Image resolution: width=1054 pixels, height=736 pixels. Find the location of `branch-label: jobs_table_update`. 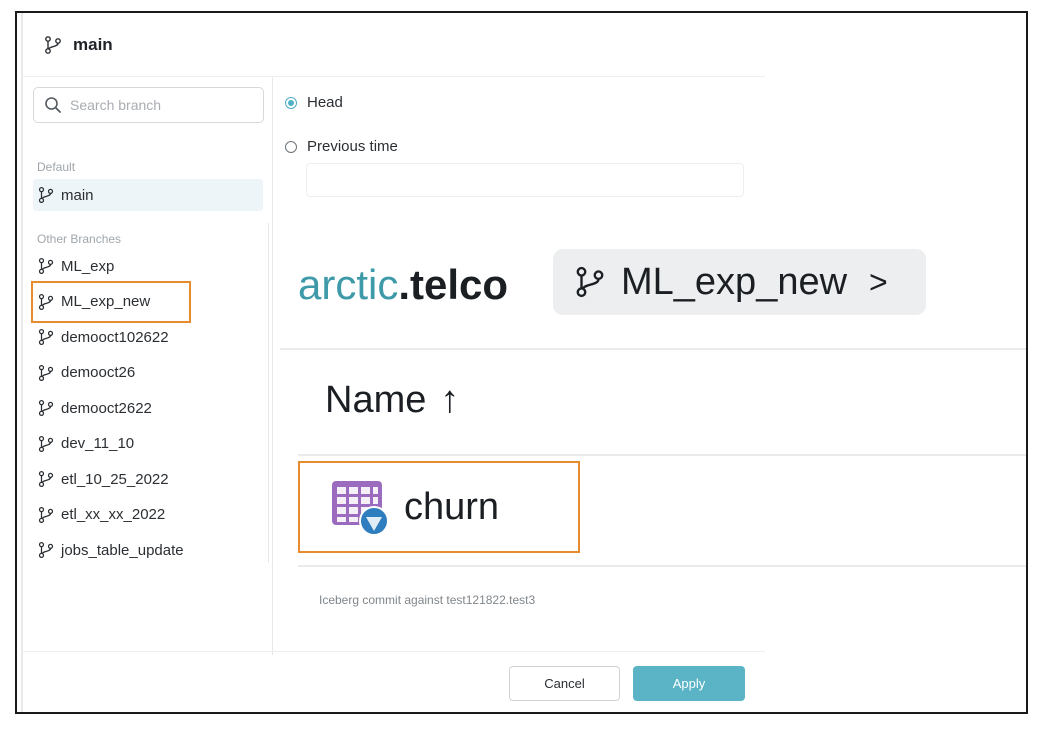

branch-label: jobs_table_update is located at coordinates (122, 550).